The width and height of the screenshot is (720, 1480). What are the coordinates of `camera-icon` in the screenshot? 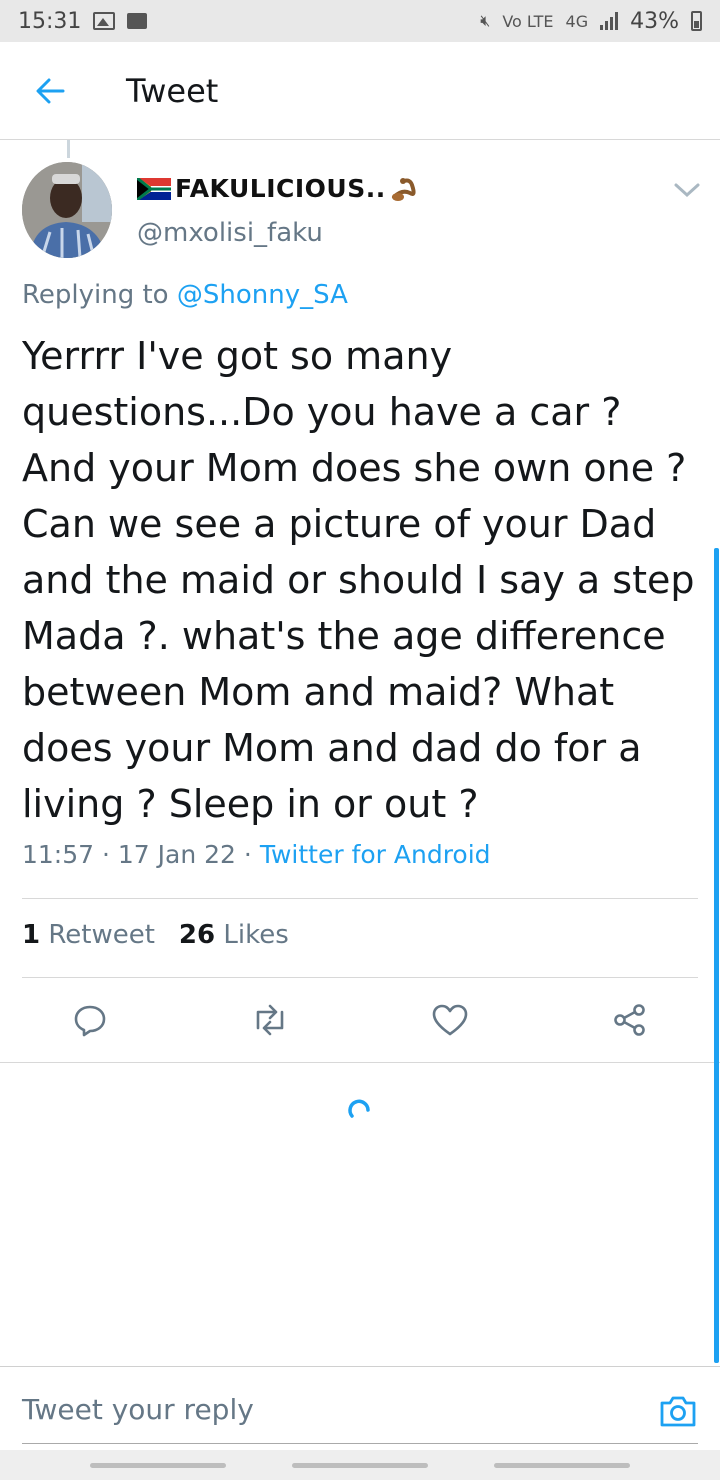 It's located at (678, 1411).